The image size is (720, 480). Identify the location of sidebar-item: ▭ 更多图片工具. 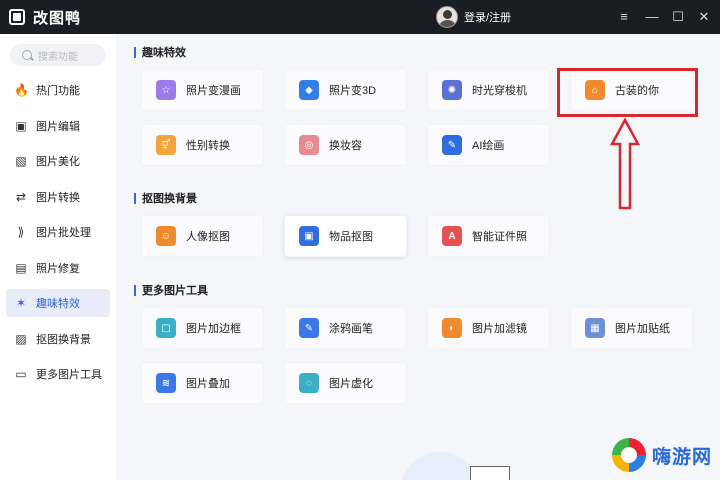
(58, 374).